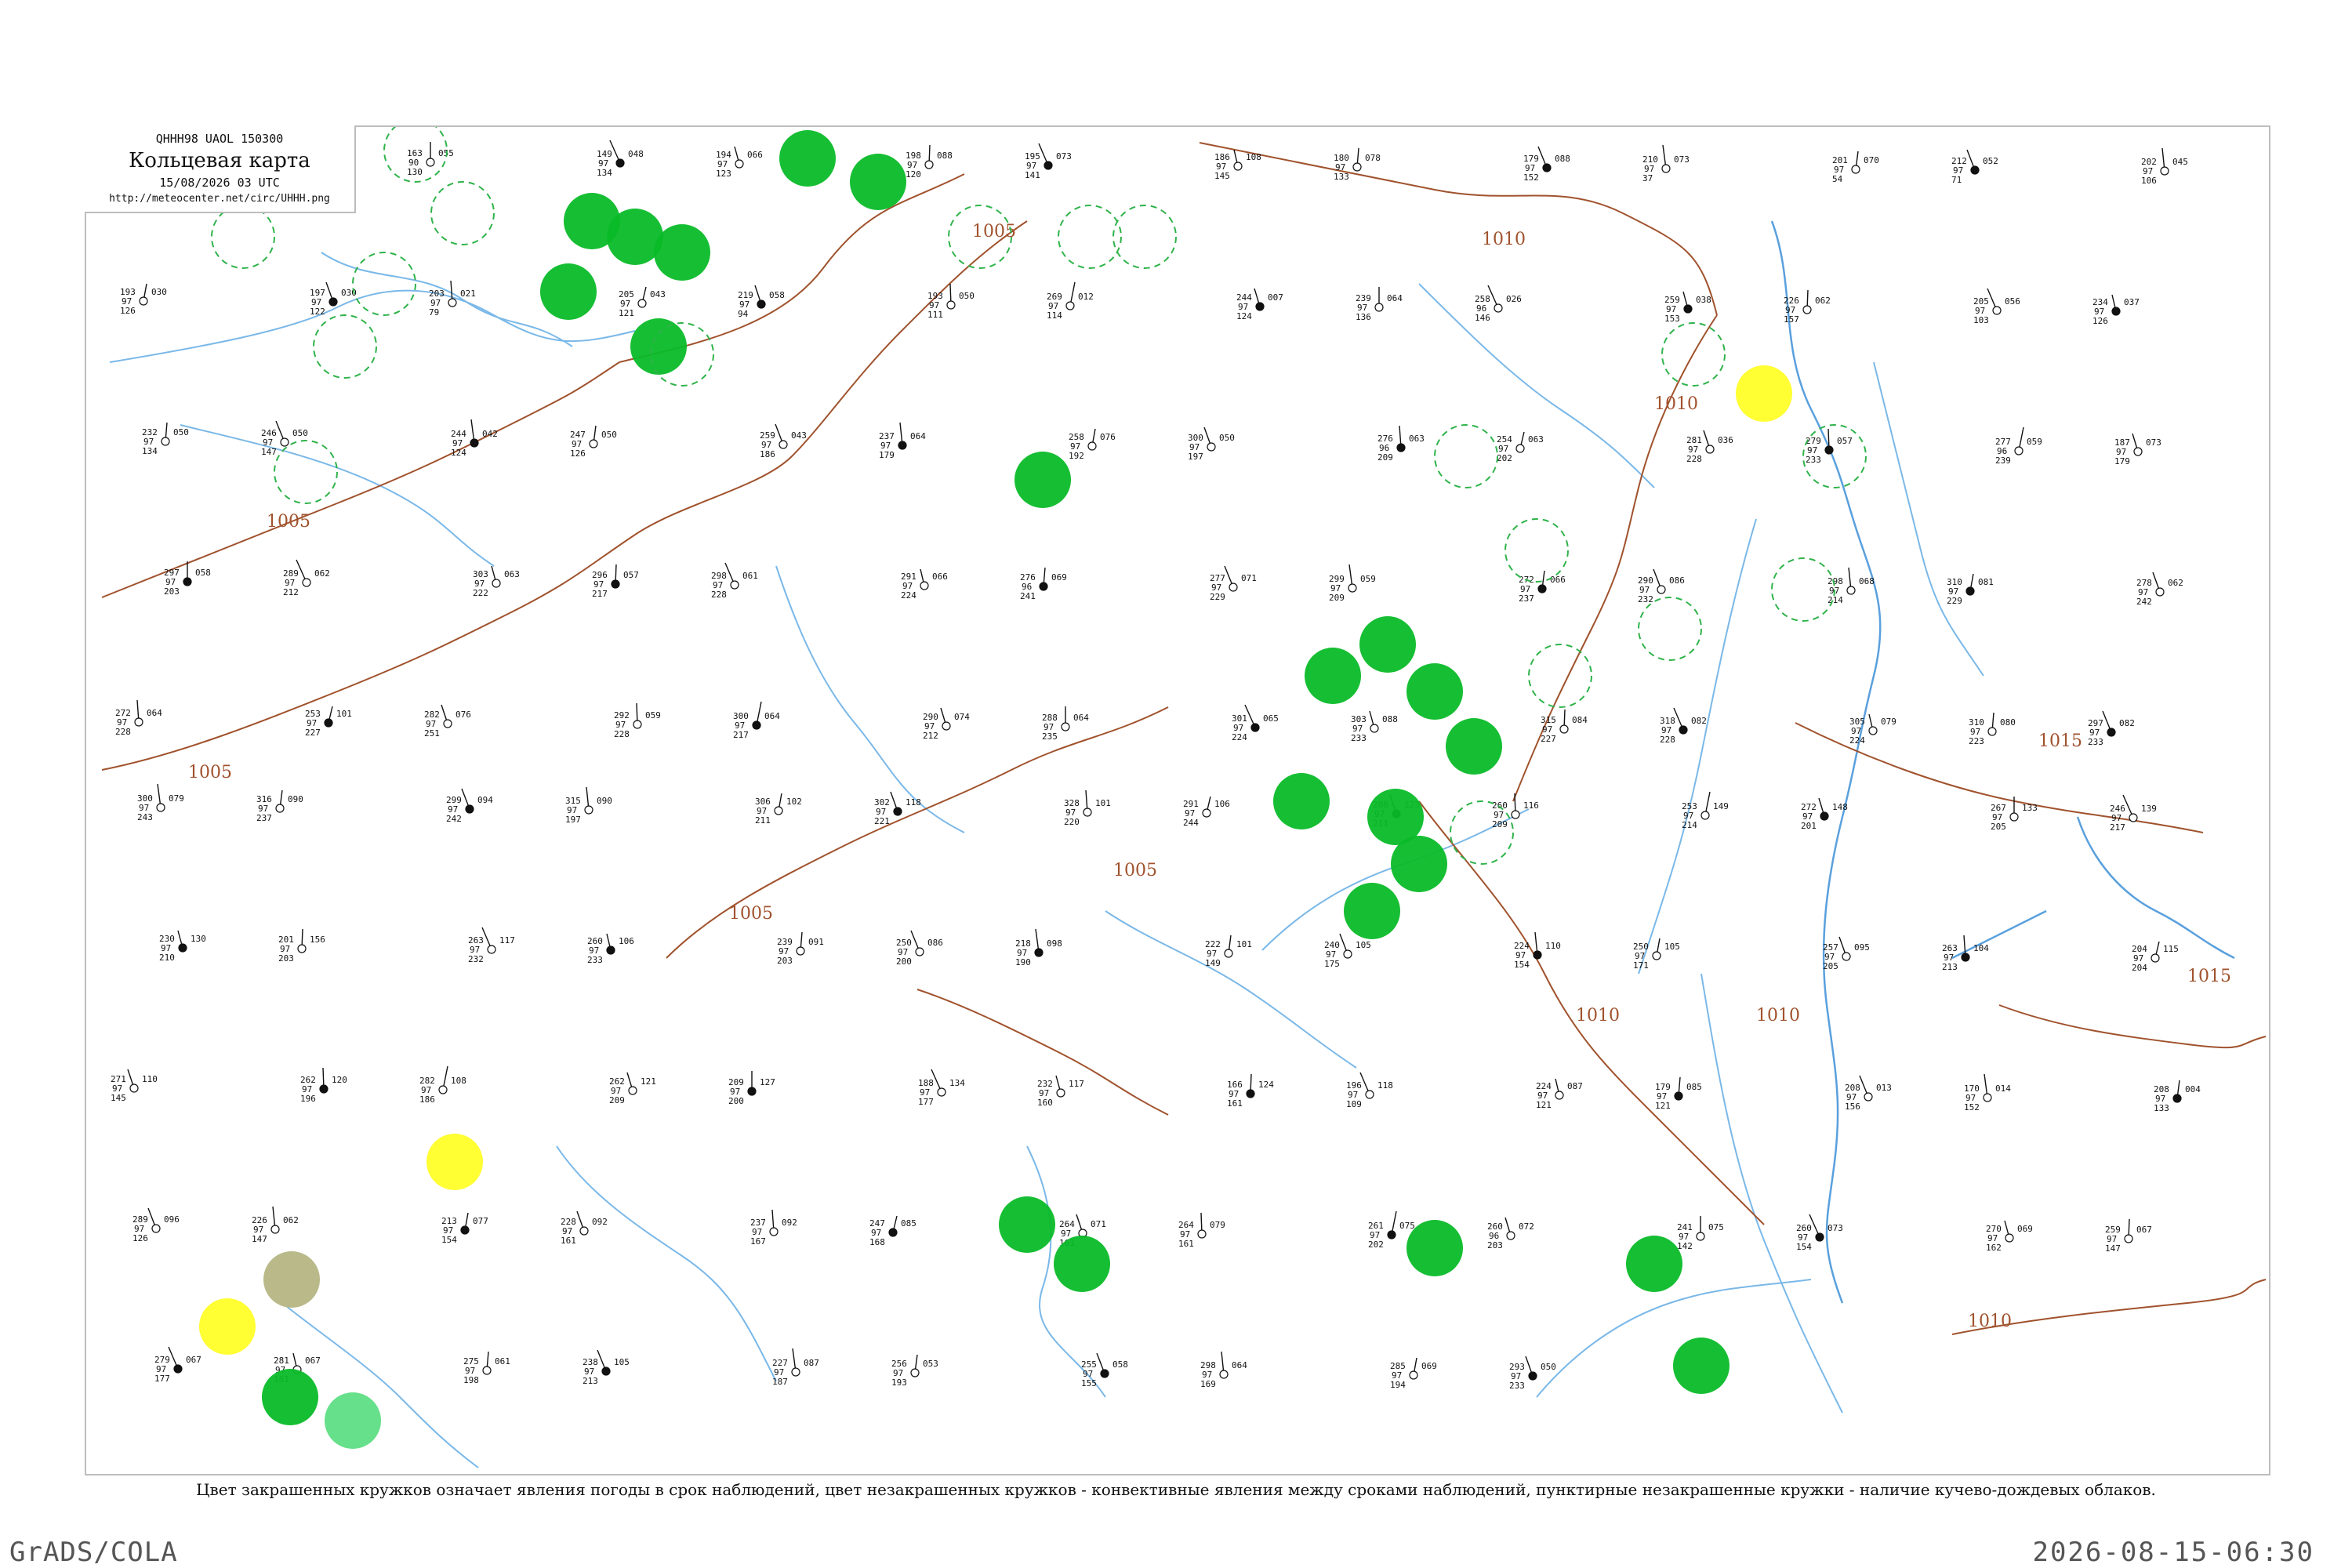  What do you see at coordinates (1076, 456) in the screenshot?
I see `station-pressure: 192` at bounding box center [1076, 456].